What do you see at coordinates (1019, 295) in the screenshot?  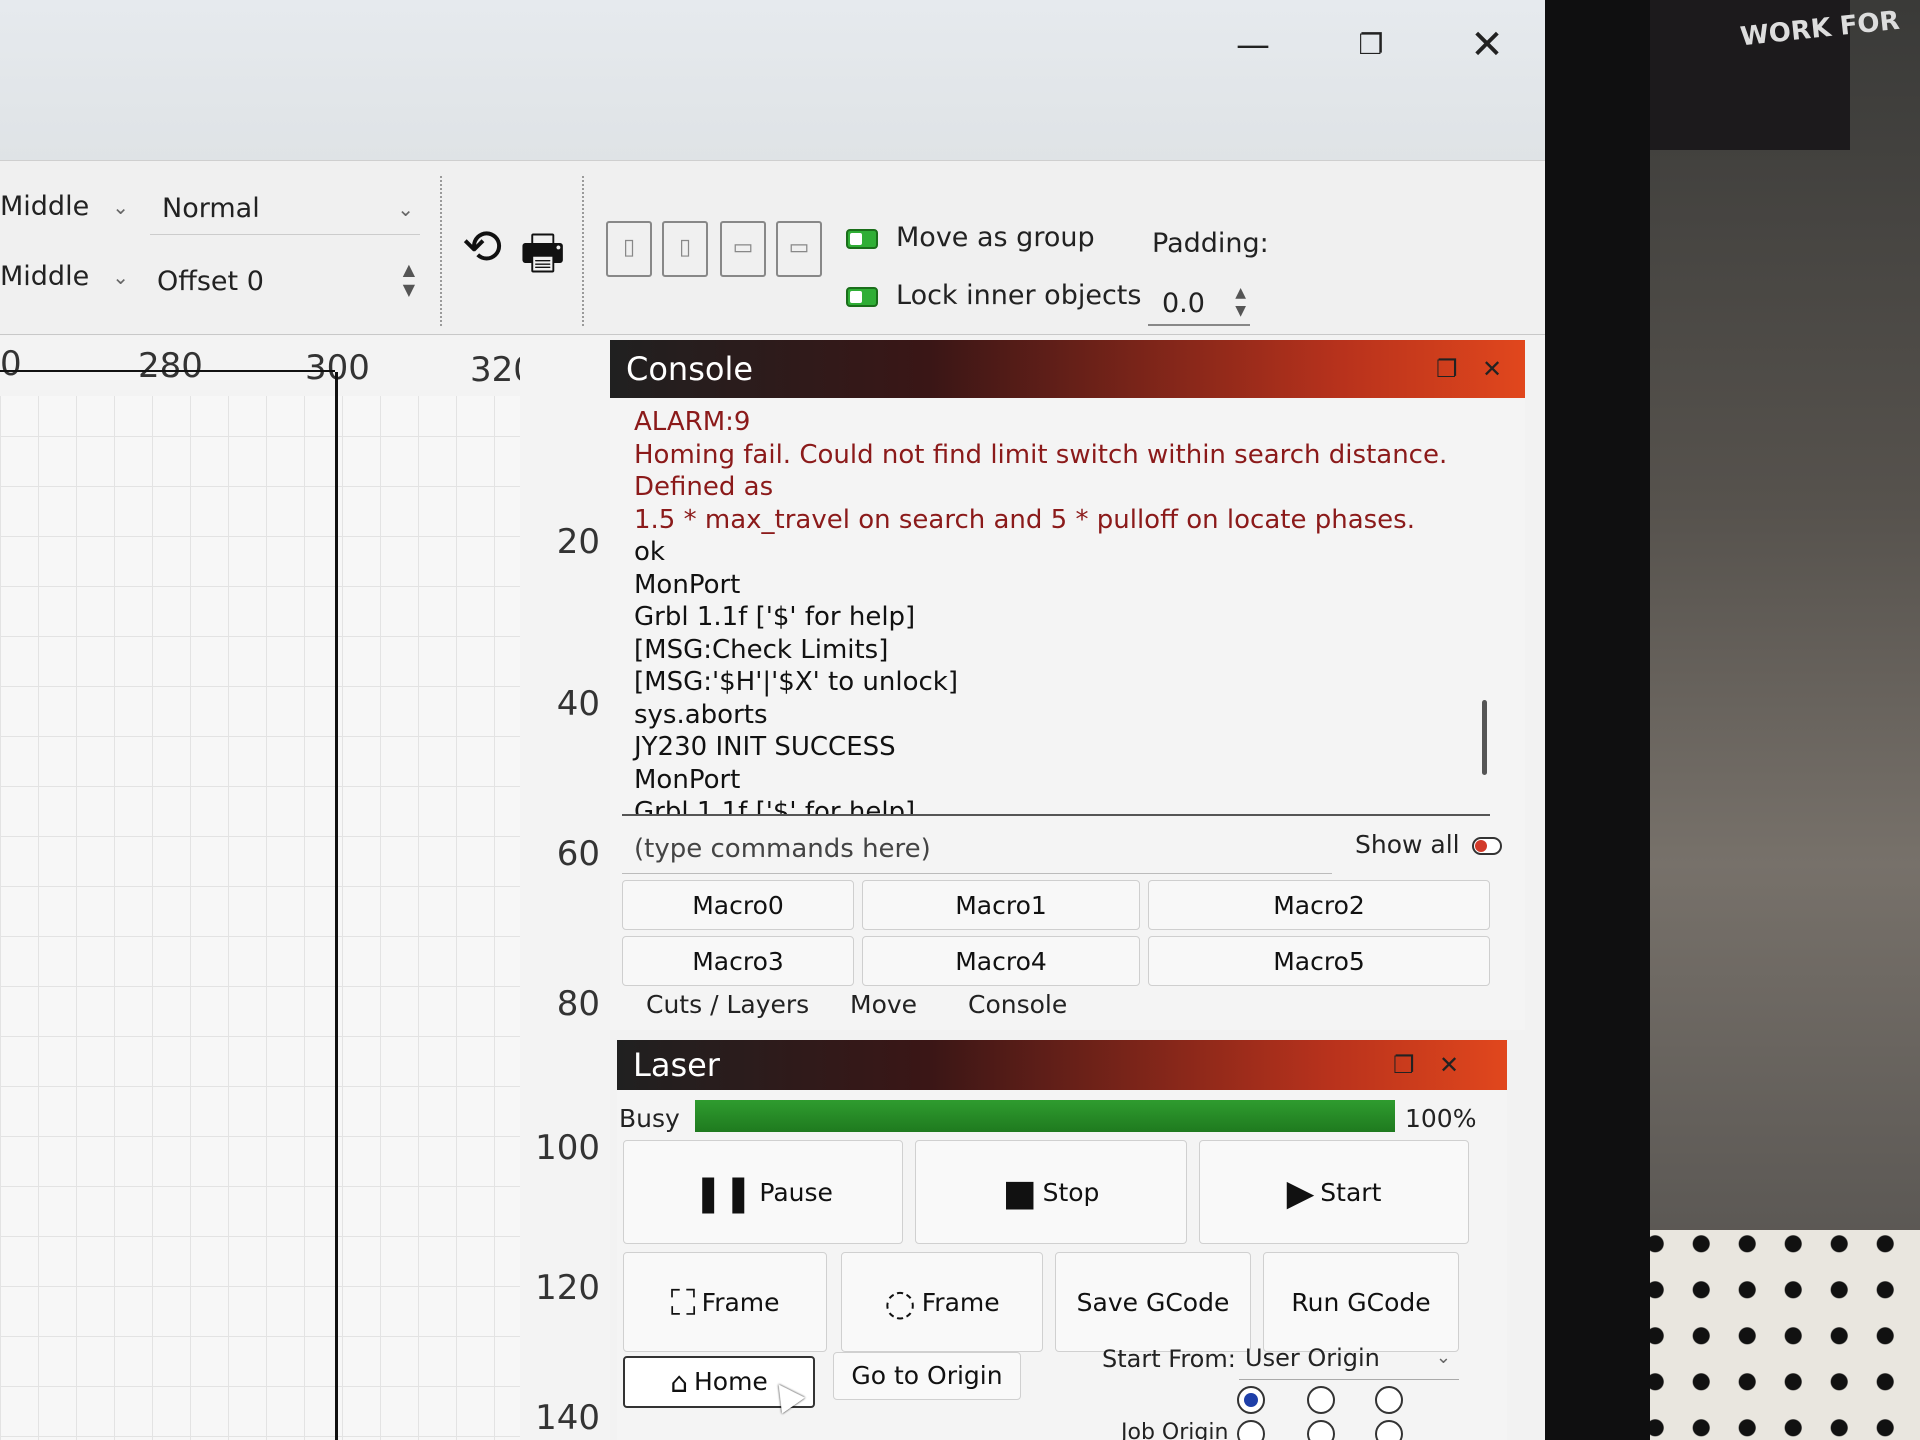 I see `lock-inner-objects-label: Lock inner objects` at bounding box center [1019, 295].